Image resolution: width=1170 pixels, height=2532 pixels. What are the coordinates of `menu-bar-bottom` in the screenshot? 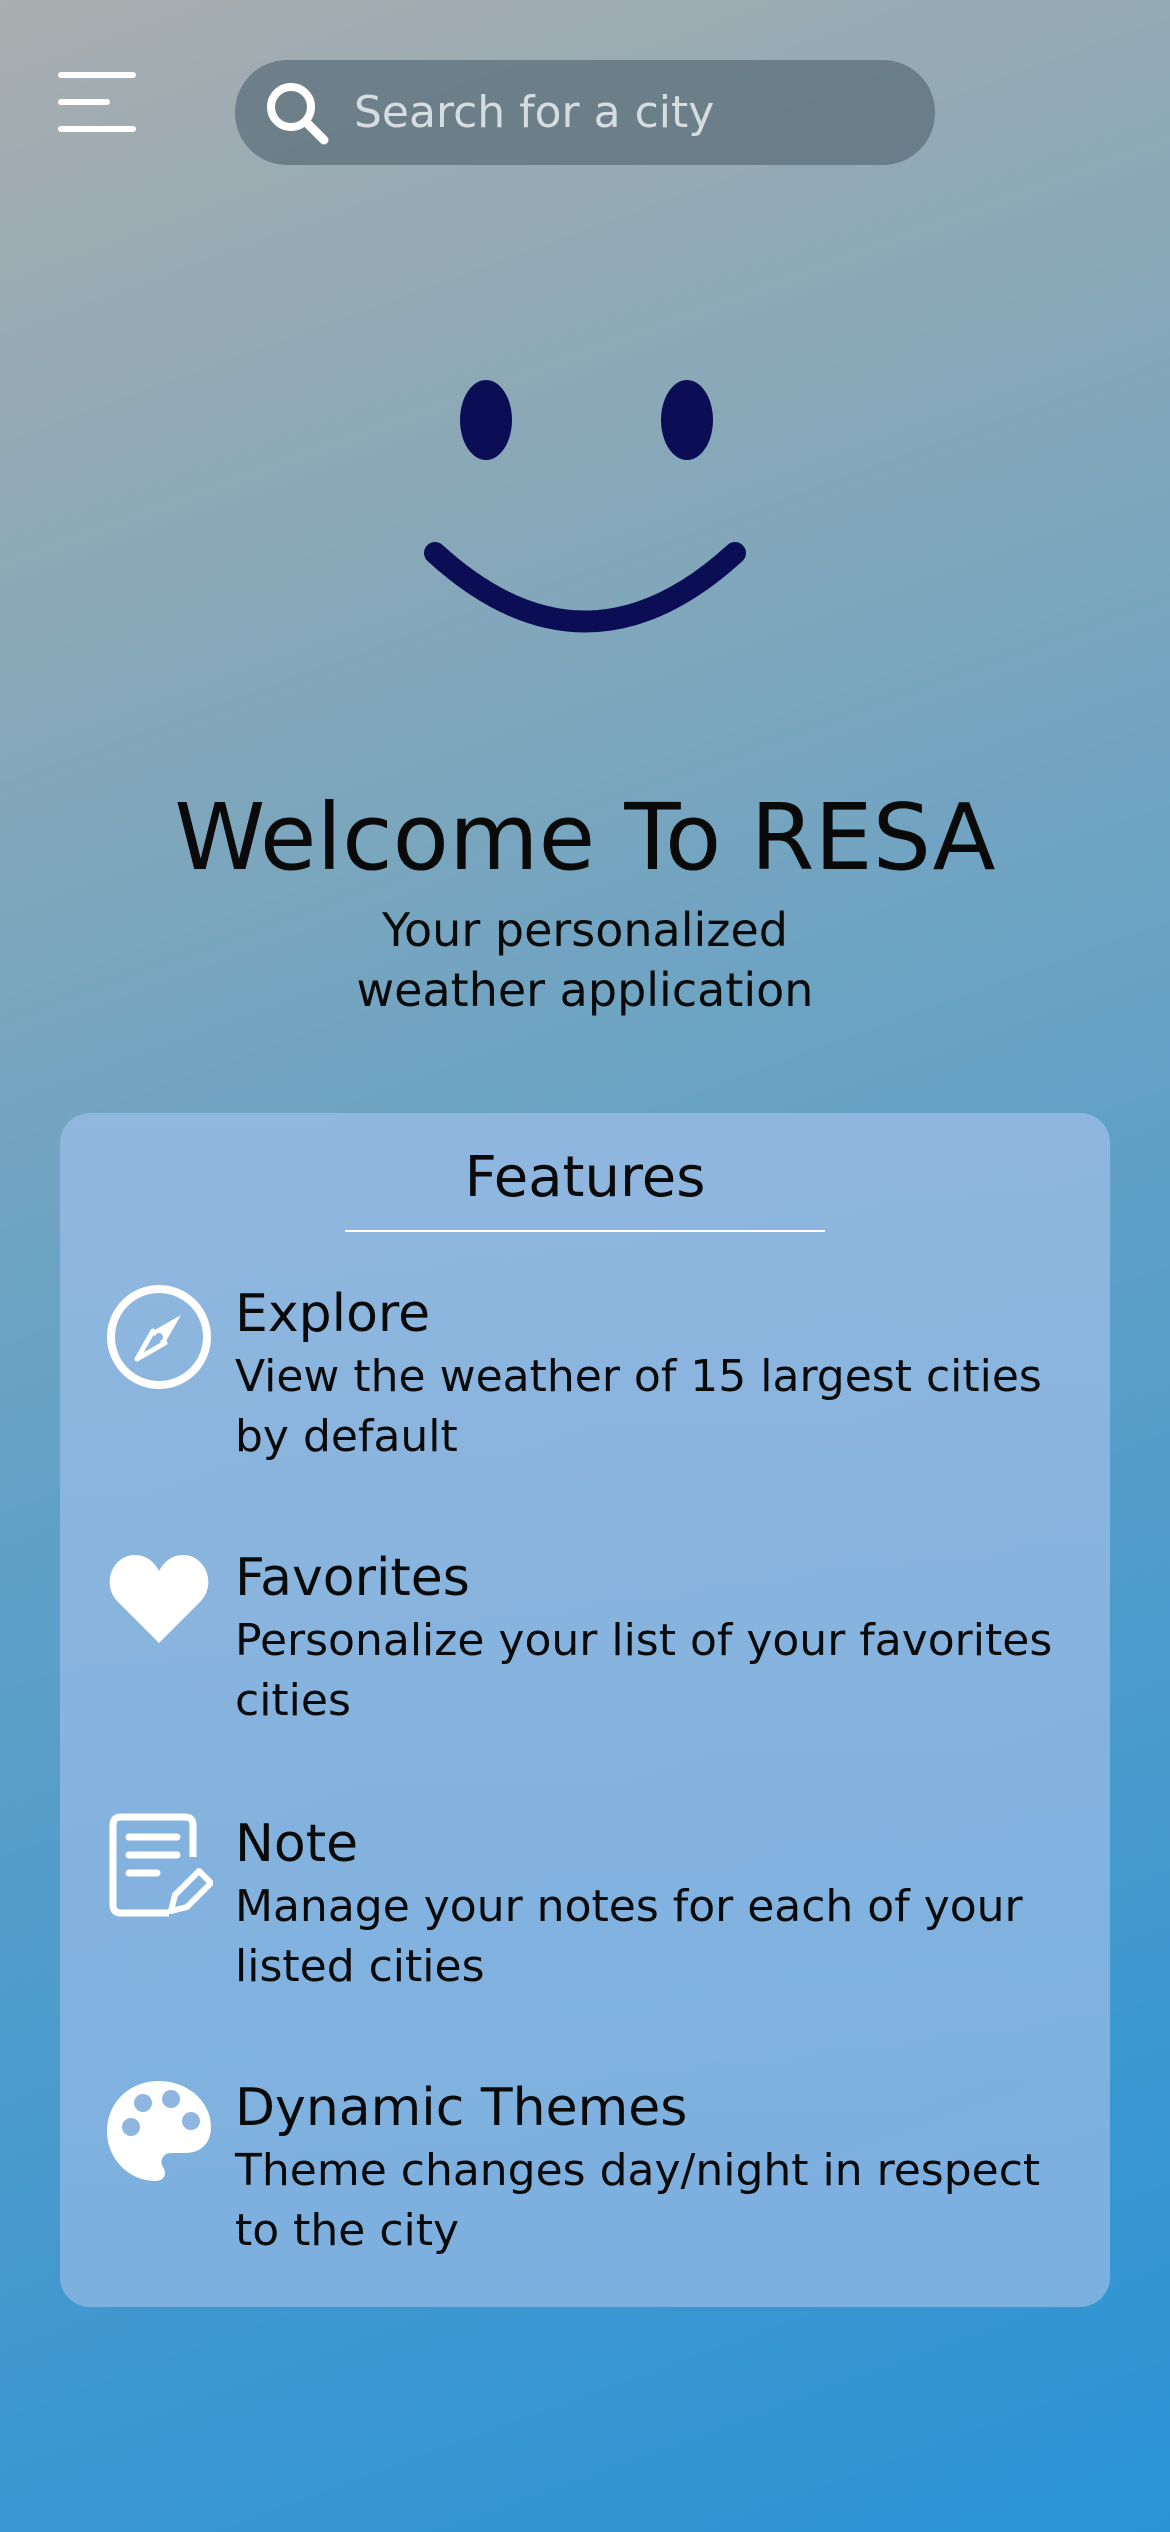 It's located at (97, 129).